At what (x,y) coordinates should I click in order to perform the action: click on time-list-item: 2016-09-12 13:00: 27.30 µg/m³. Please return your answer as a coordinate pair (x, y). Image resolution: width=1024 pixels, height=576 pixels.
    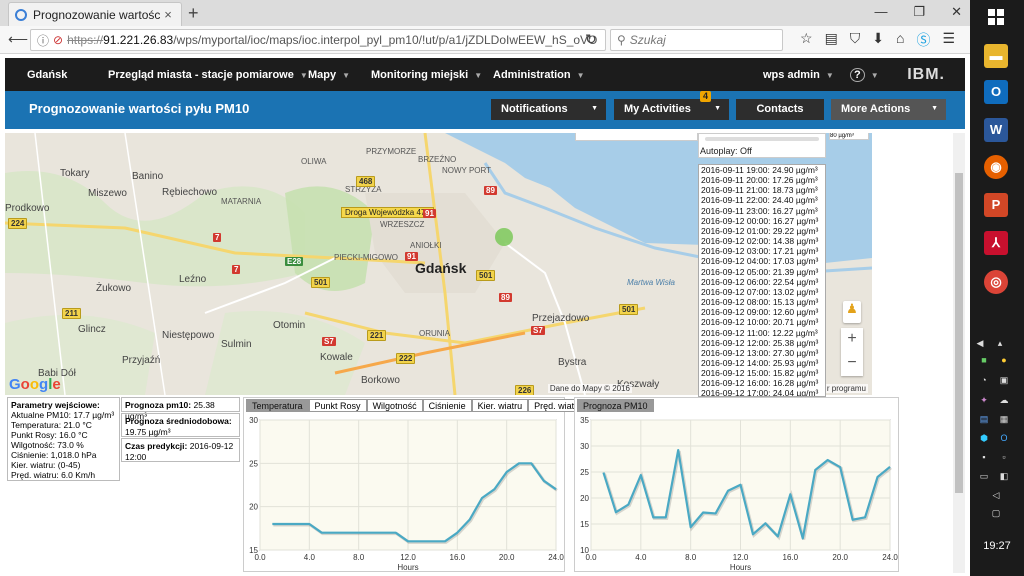
    Looking at the image, I should click on (762, 353).